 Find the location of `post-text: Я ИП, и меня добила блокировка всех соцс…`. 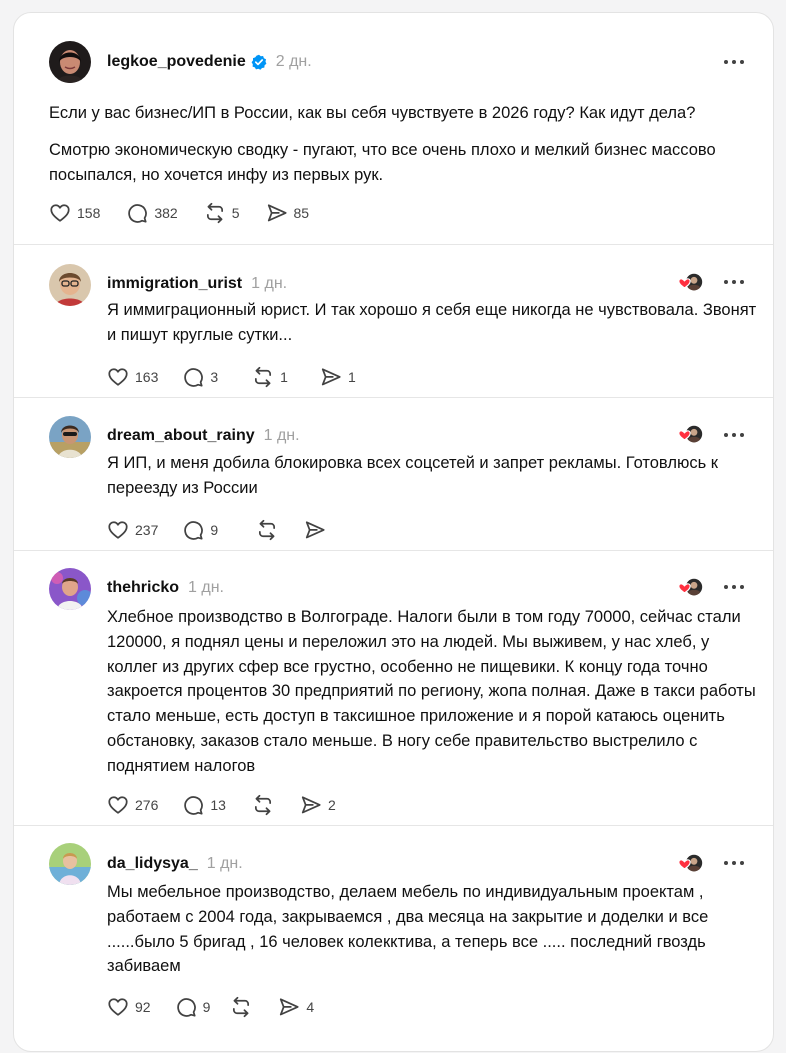

post-text: Я ИП, и меня добила блокировка всех соцс… is located at coordinates (412, 475).